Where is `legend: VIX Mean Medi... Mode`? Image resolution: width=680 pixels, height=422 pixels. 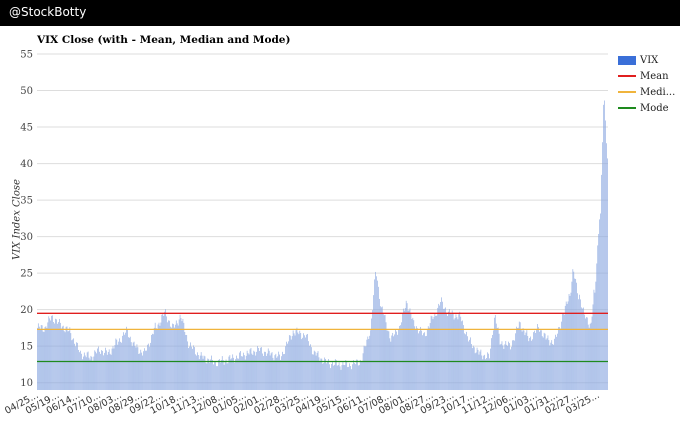 legend: VIX Mean Medi... Mode is located at coordinates (646, 84).